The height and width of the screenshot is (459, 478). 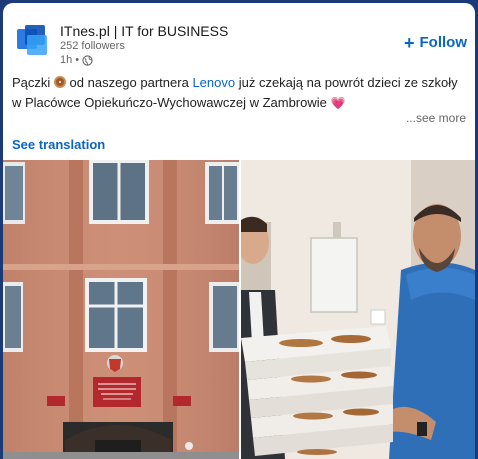 What do you see at coordinates (436, 118) in the screenshot?
I see `see-more-link: ...see more` at bounding box center [436, 118].